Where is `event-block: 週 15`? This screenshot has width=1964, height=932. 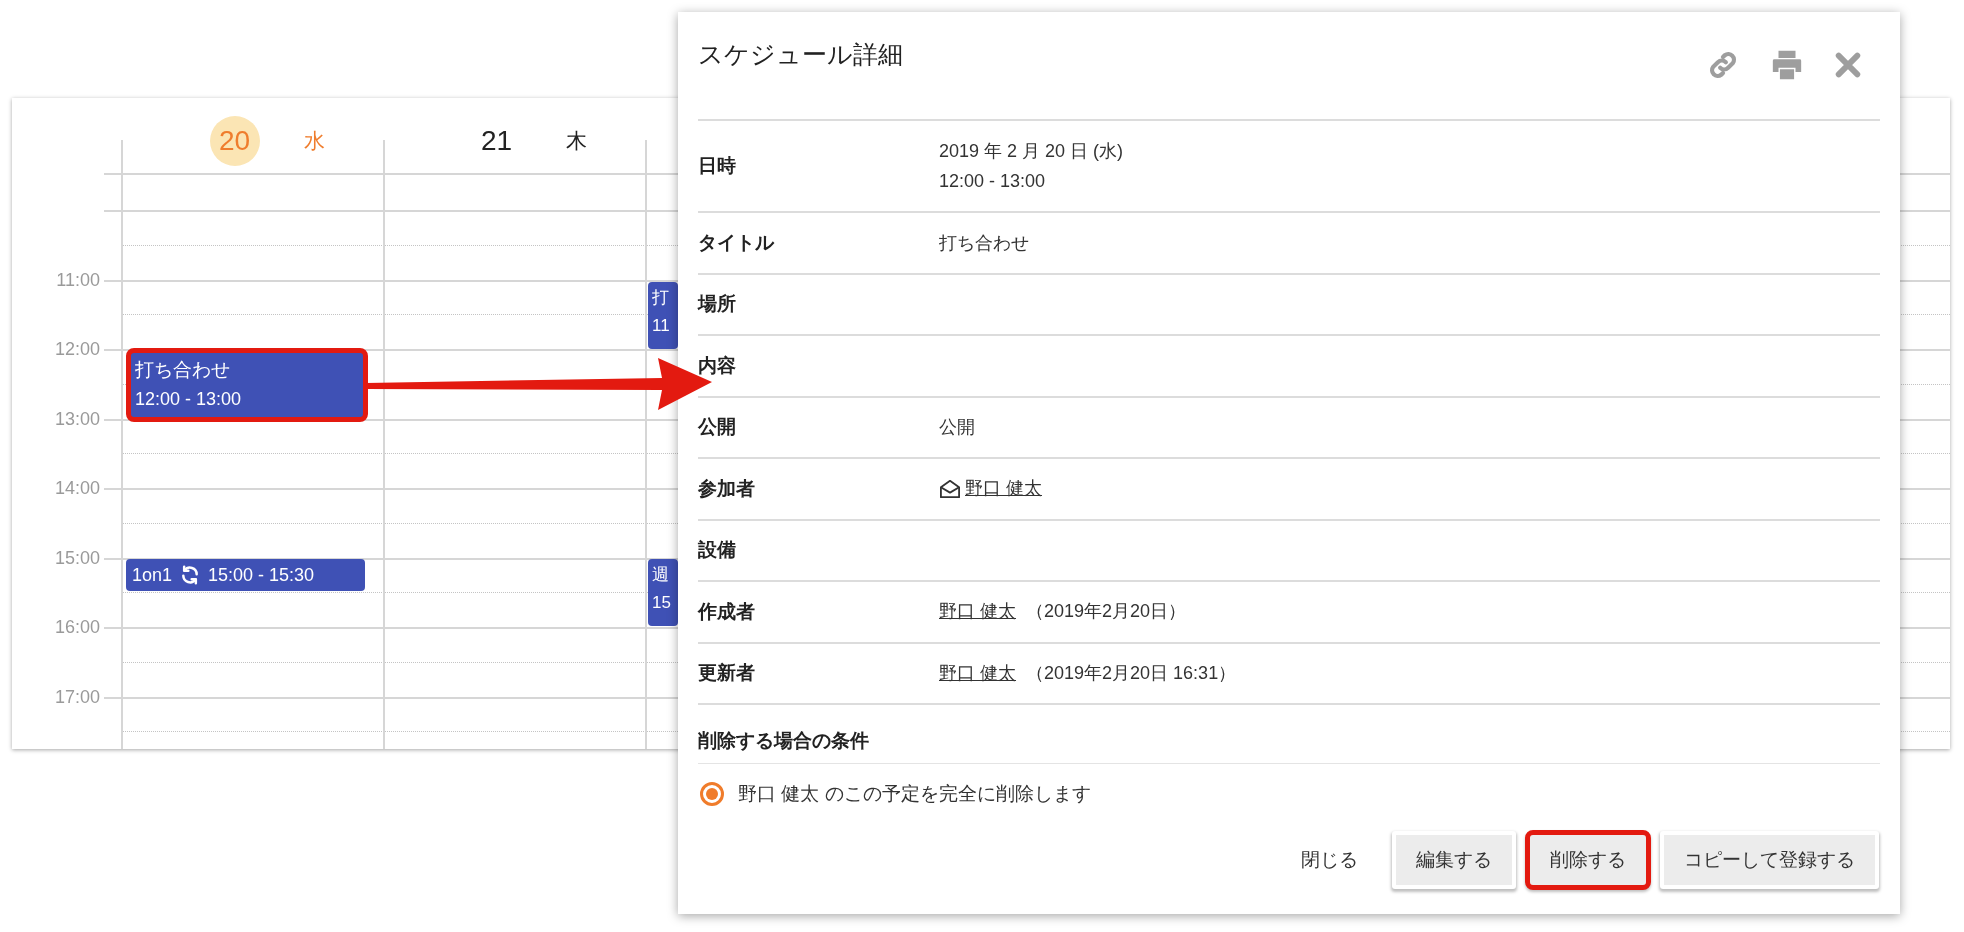
event-block: 週 15 is located at coordinates (663, 592).